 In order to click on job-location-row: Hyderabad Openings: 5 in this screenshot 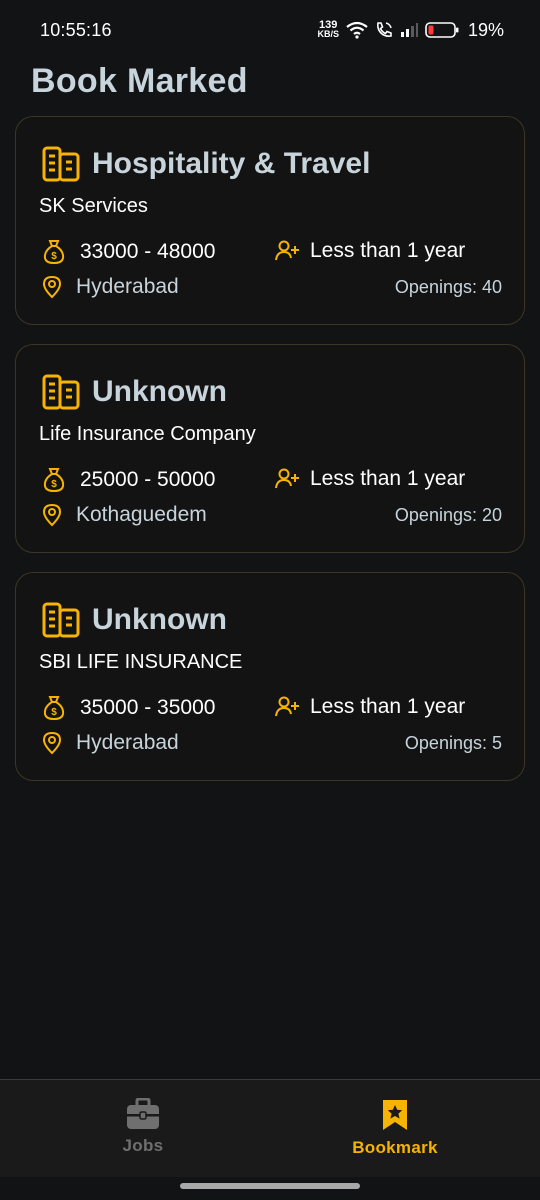, I will do `click(272, 746)`.